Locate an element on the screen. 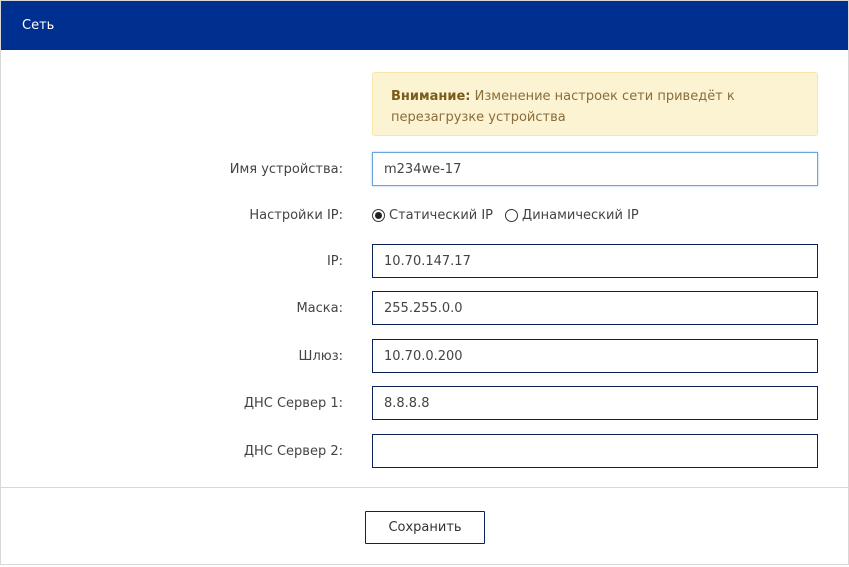 The image size is (849, 567). ip-label: IP: is located at coordinates (334, 261).